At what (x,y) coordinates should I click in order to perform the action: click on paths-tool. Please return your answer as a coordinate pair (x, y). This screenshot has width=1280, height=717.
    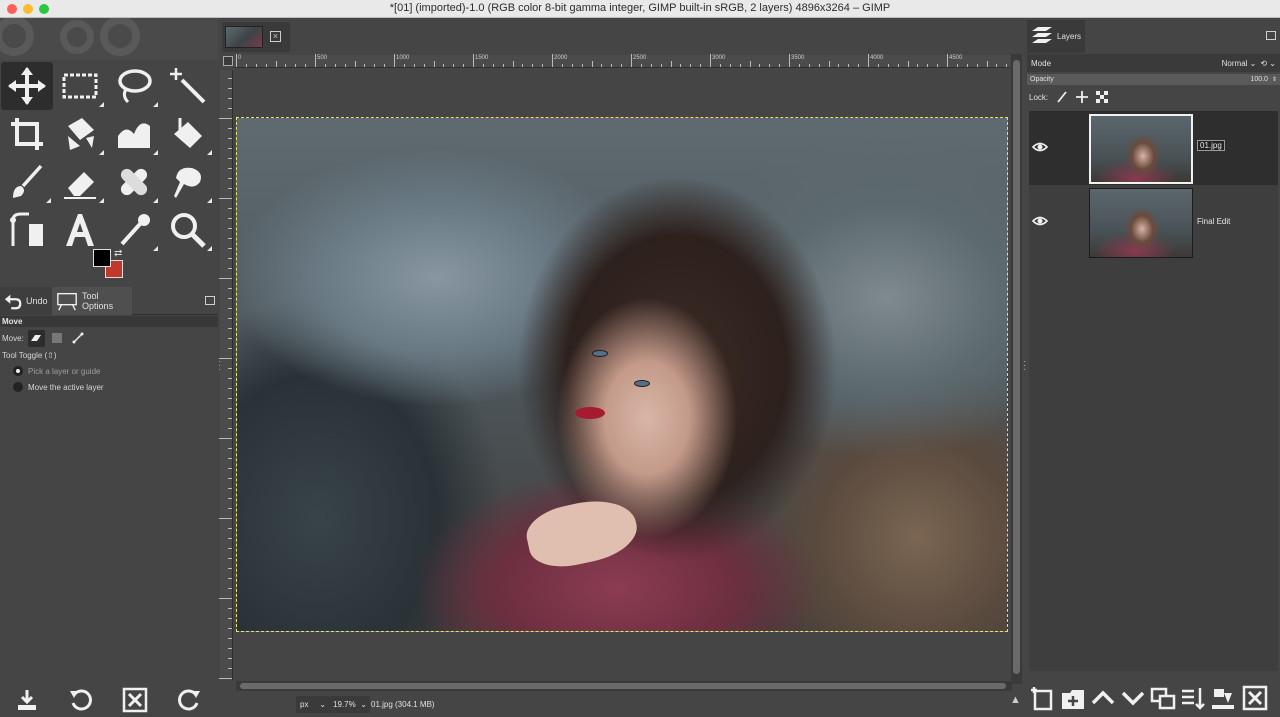
    Looking at the image, I should click on (27, 230).